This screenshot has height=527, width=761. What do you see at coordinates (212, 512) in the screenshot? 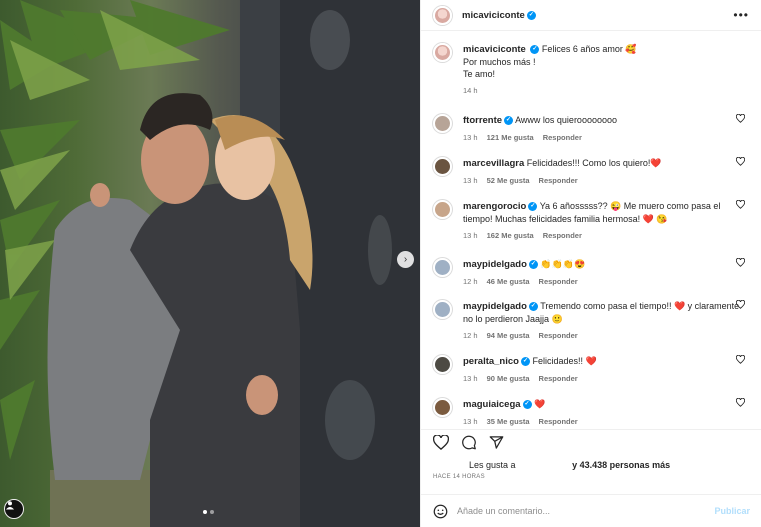
I see `carousel-dot` at bounding box center [212, 512].